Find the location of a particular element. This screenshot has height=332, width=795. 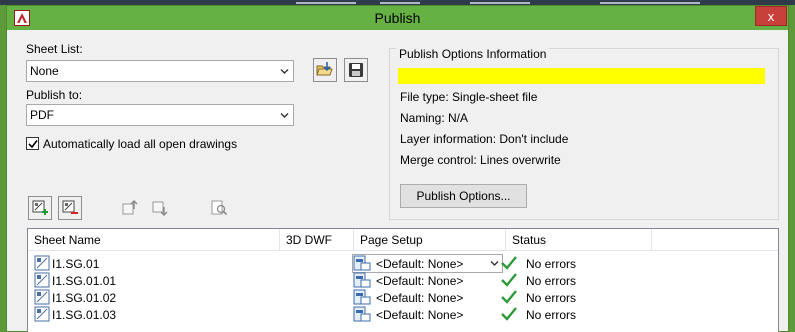

move-up-icon is located at coordinates (130, 207).